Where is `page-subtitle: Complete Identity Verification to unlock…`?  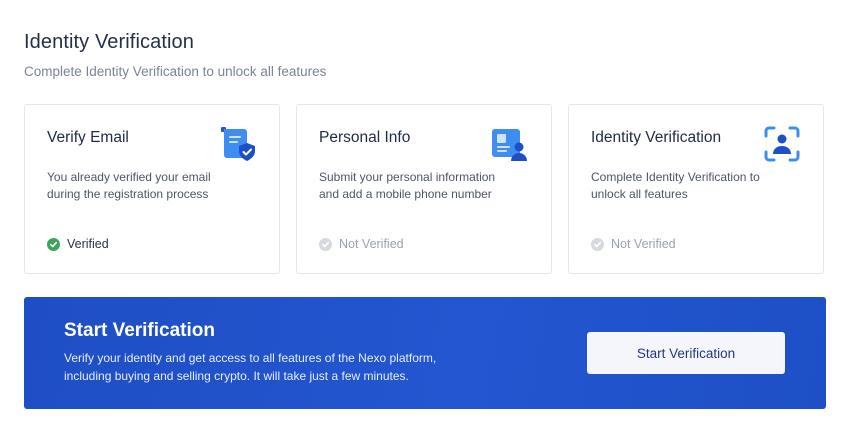 page-subtitle: Complete Identity Verification to unlock… is located at coordinates (175, 71).